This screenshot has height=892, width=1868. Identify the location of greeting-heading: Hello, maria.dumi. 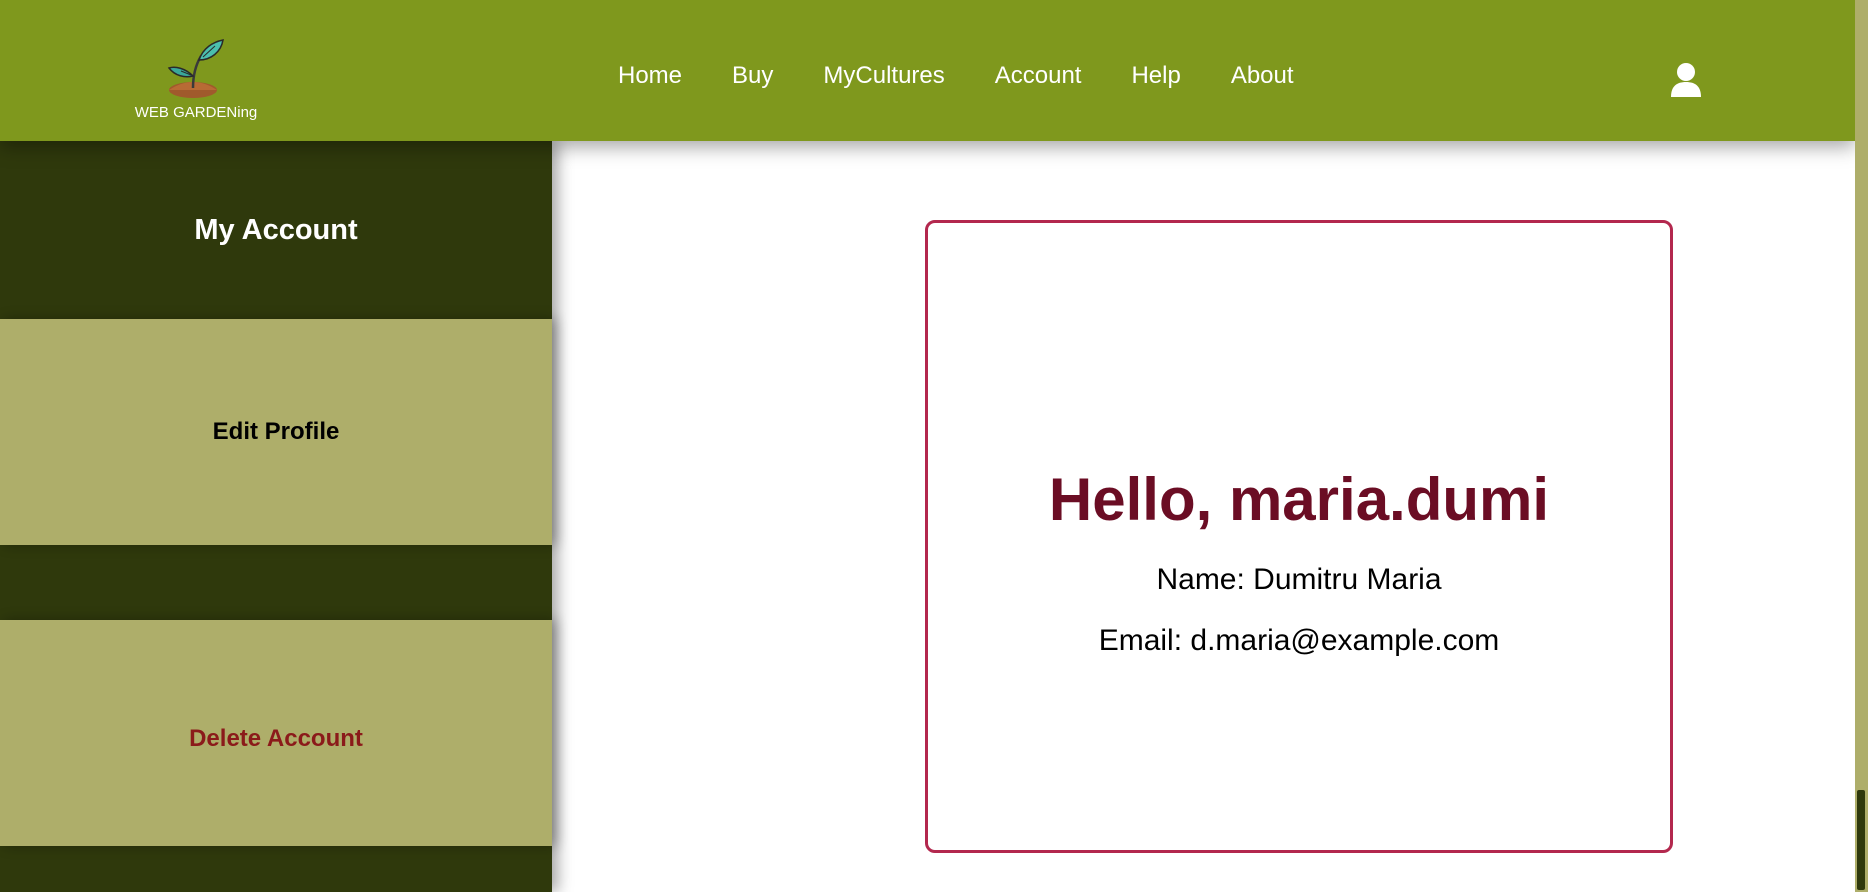
(1299, 499).